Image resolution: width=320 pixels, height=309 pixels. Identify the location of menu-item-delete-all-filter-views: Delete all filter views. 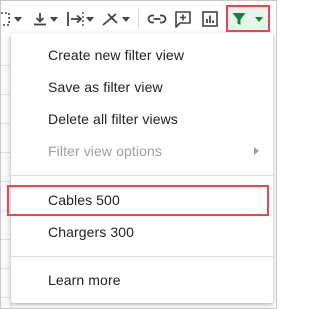
(142, 119).